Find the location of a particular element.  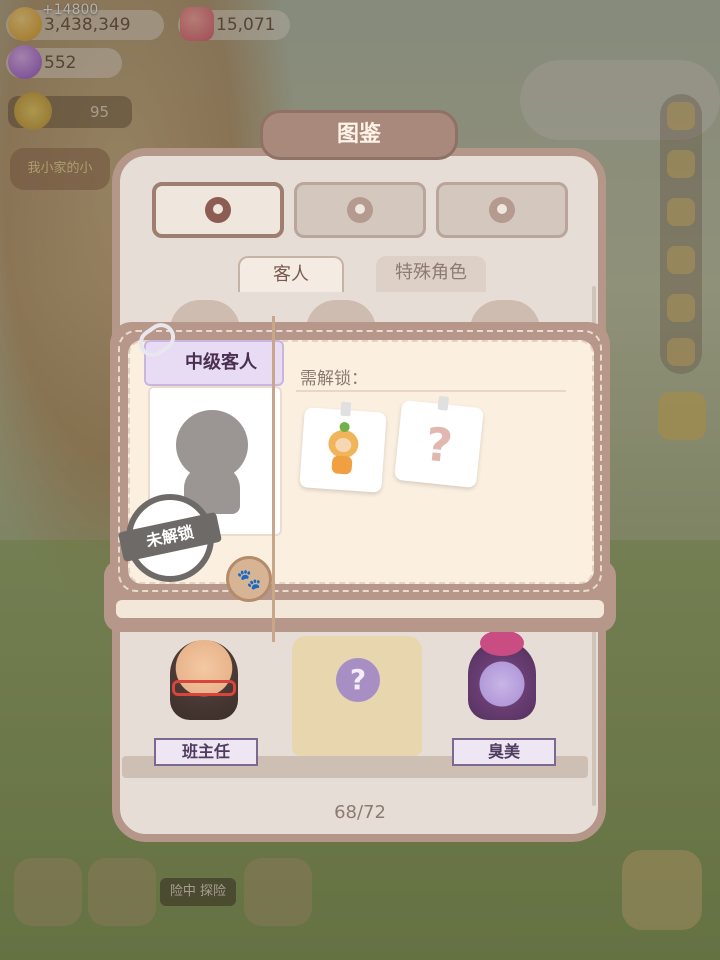

unlock-requirement-label: 需解锁： is located at coordinates (334, 379).